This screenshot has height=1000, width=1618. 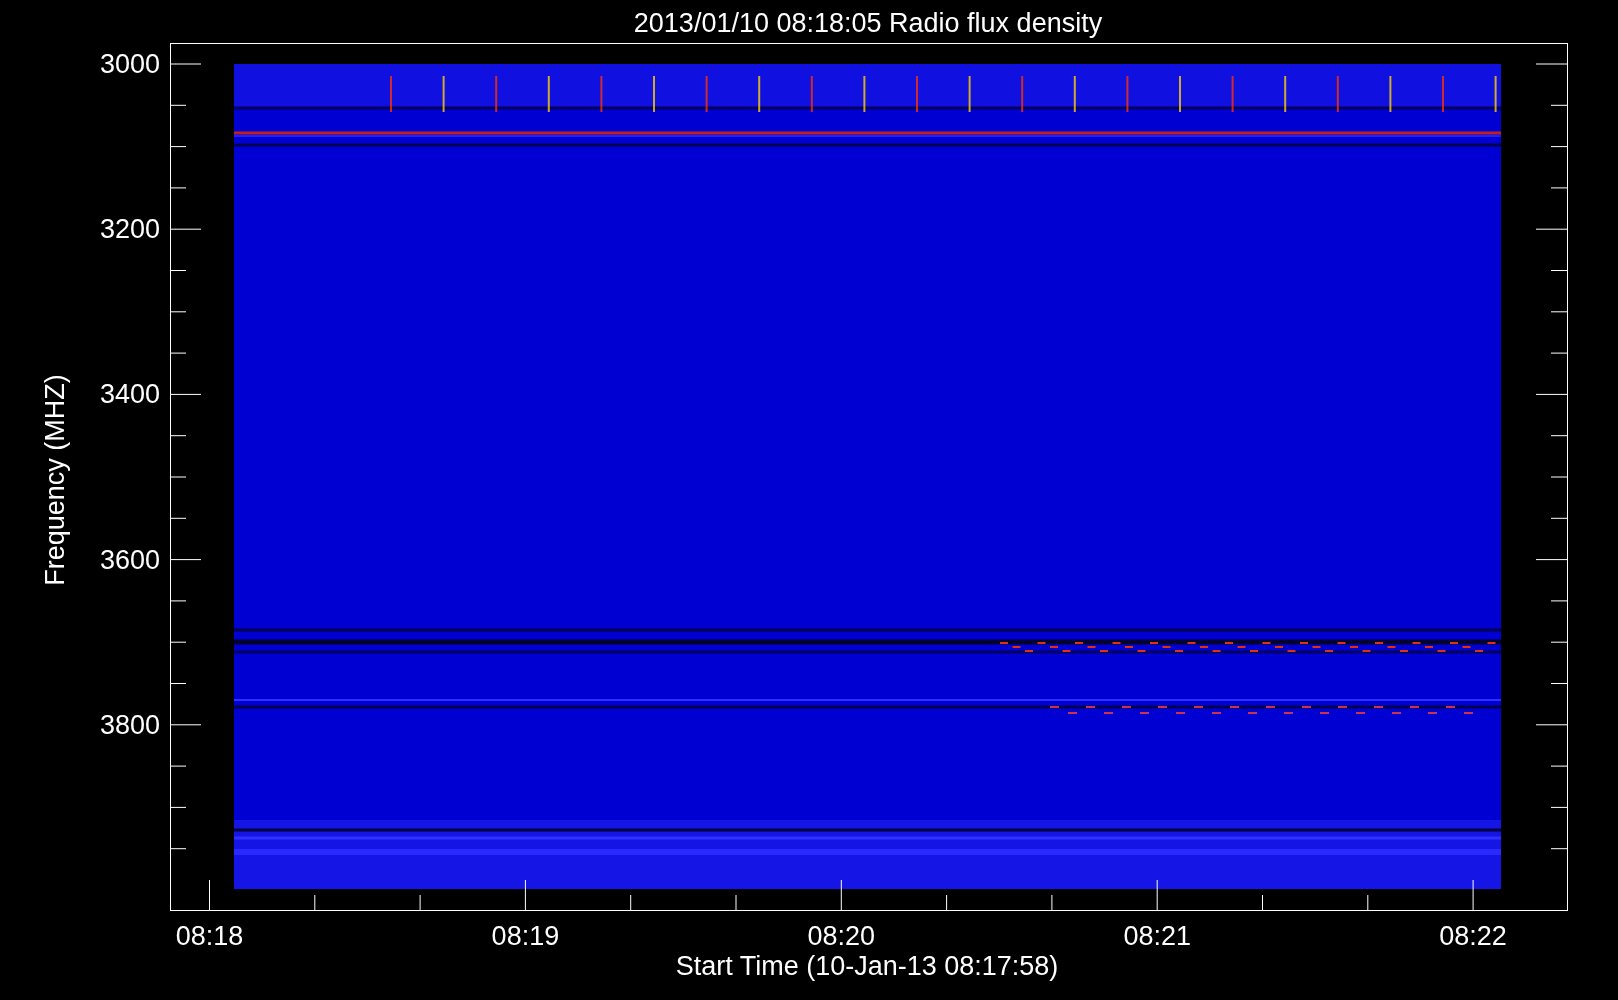 I want to click on axis-label: Frequency (MHZ), so click(x=55, y=480).